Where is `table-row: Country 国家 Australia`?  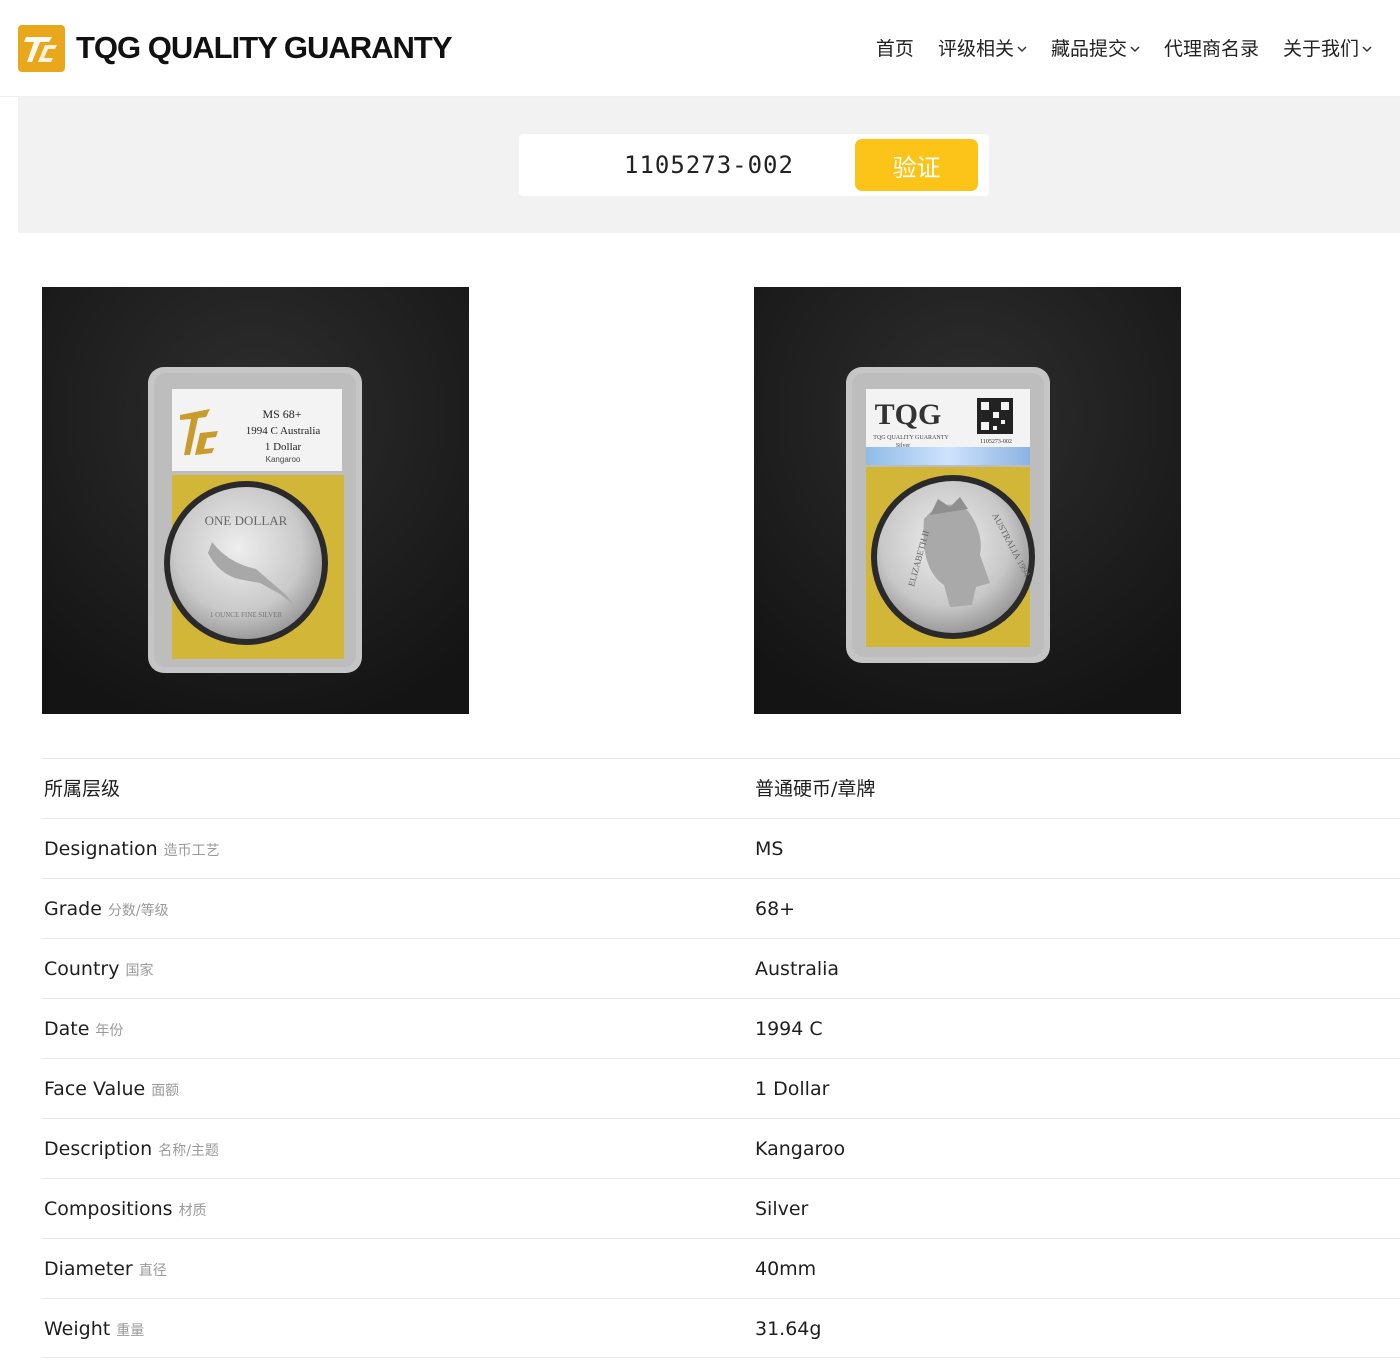 table-row: Country 国家 Australia is located at coordinates (721, 968).